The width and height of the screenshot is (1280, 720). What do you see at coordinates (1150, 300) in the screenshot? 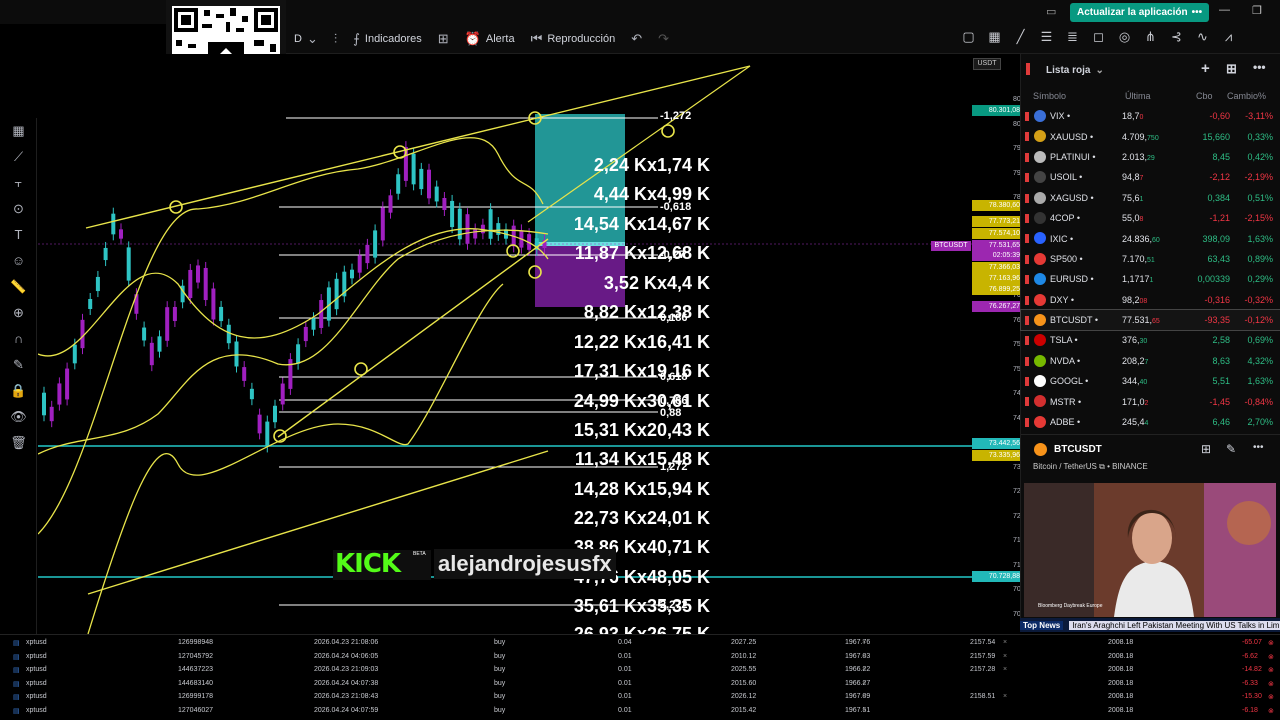
I see `watchlist-row: DXY • 98,208 -0,316 -0,32%` at bounding box center [1150, 300].